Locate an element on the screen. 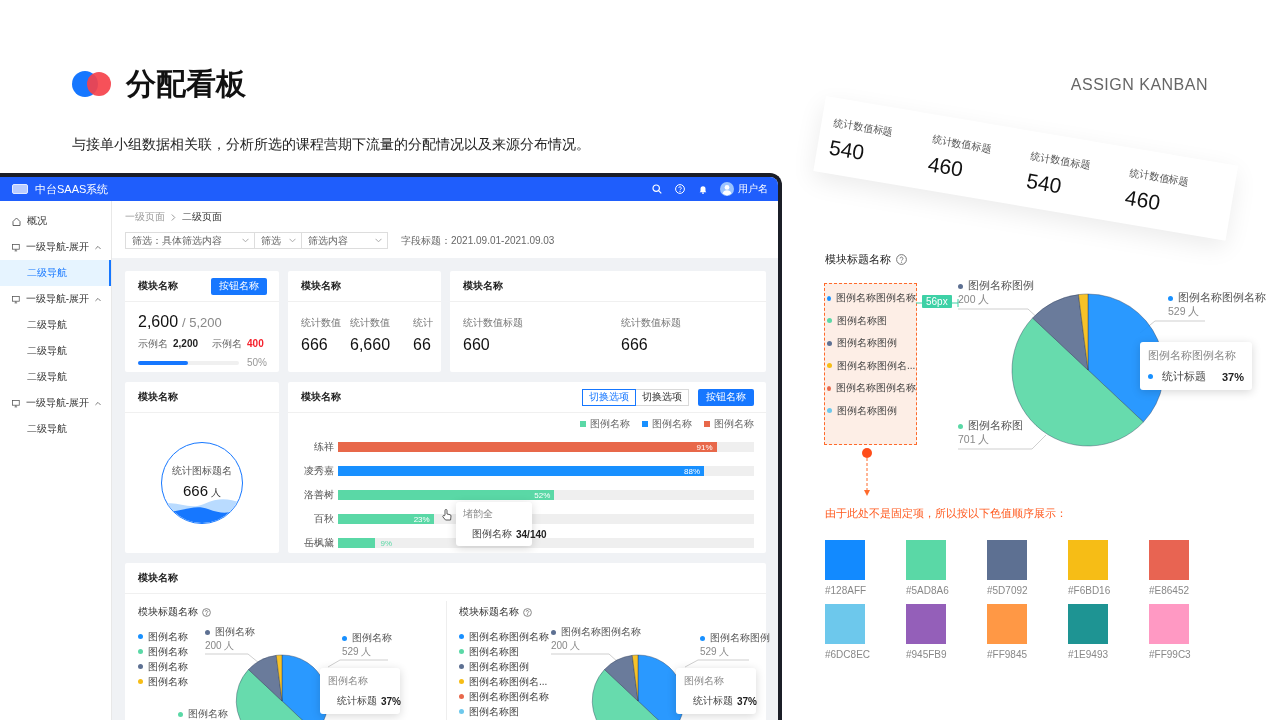  stat-label: 统计数值 is located at coordinates (370, 323).